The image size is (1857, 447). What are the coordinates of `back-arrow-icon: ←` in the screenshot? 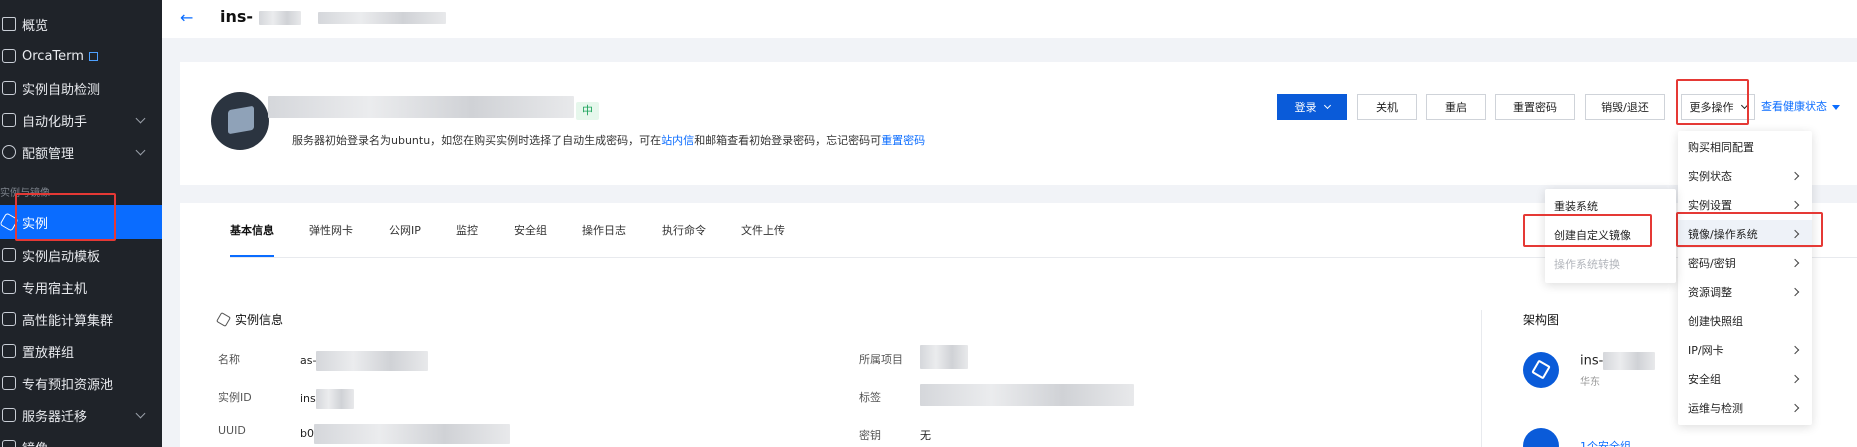 It's located at (186, 17).